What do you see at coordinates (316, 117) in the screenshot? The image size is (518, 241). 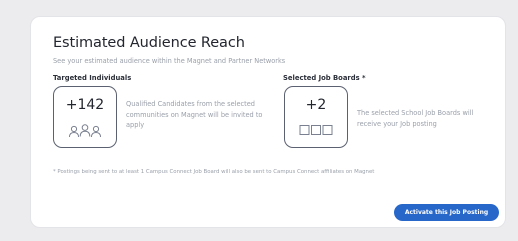 I see `selected-job-boards-box: +2` at bounding box center [316, 117].